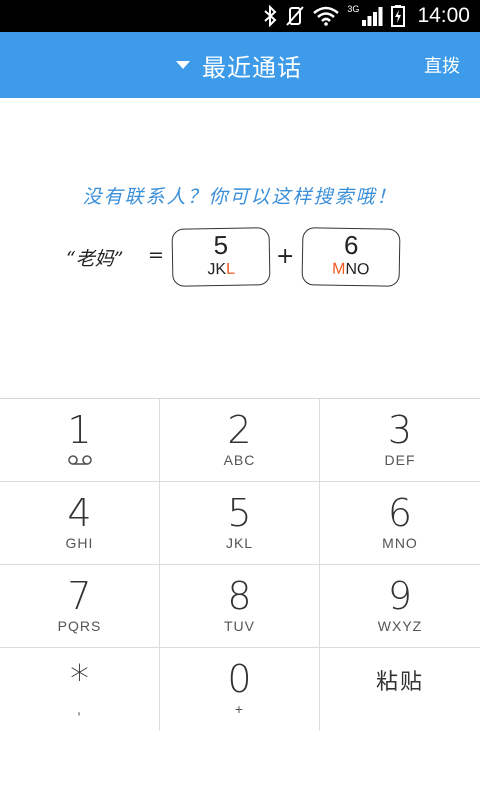  Describe the element at coordinates (79, 709) in the screenshot. I see `key-letters: ,` at that location.